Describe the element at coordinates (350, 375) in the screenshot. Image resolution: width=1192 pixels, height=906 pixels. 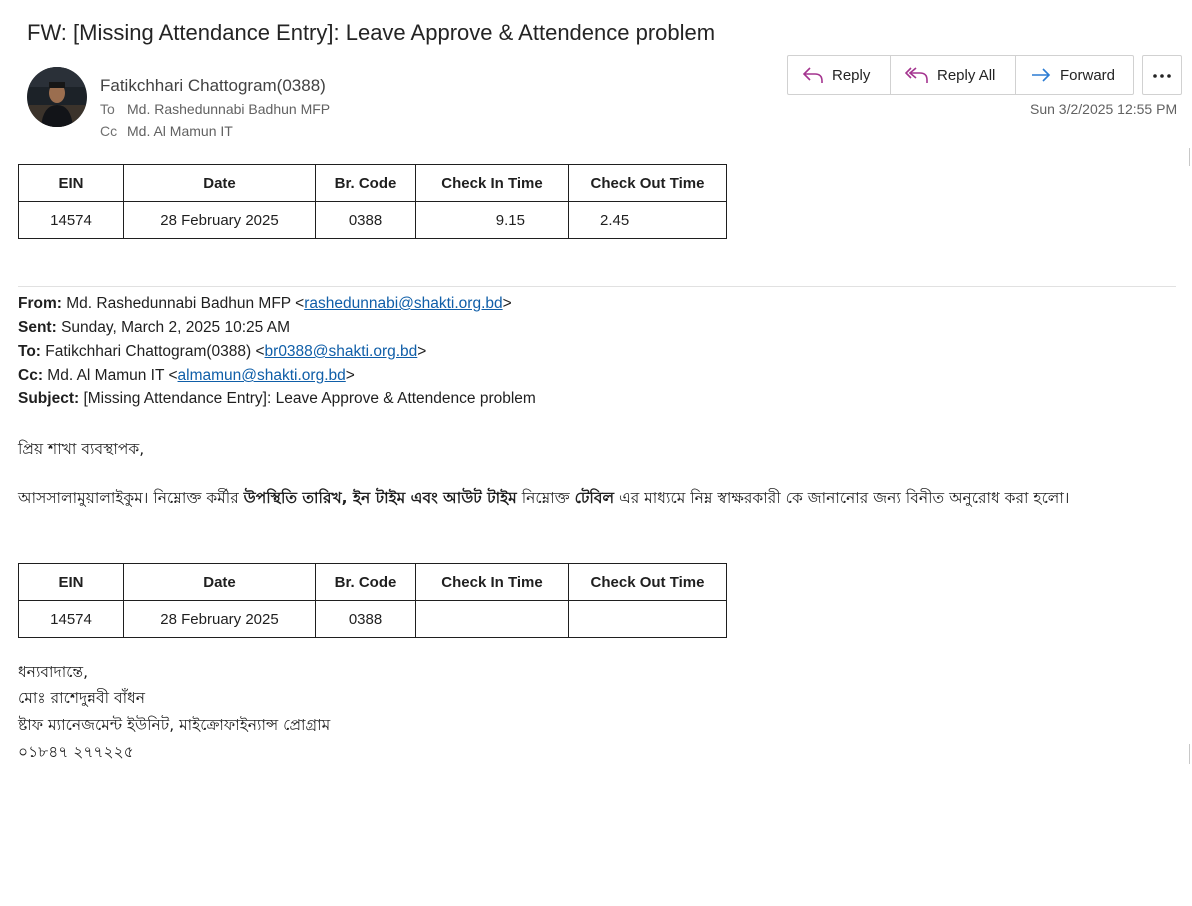
I see `fwd-cc-bracket: >` at that location.